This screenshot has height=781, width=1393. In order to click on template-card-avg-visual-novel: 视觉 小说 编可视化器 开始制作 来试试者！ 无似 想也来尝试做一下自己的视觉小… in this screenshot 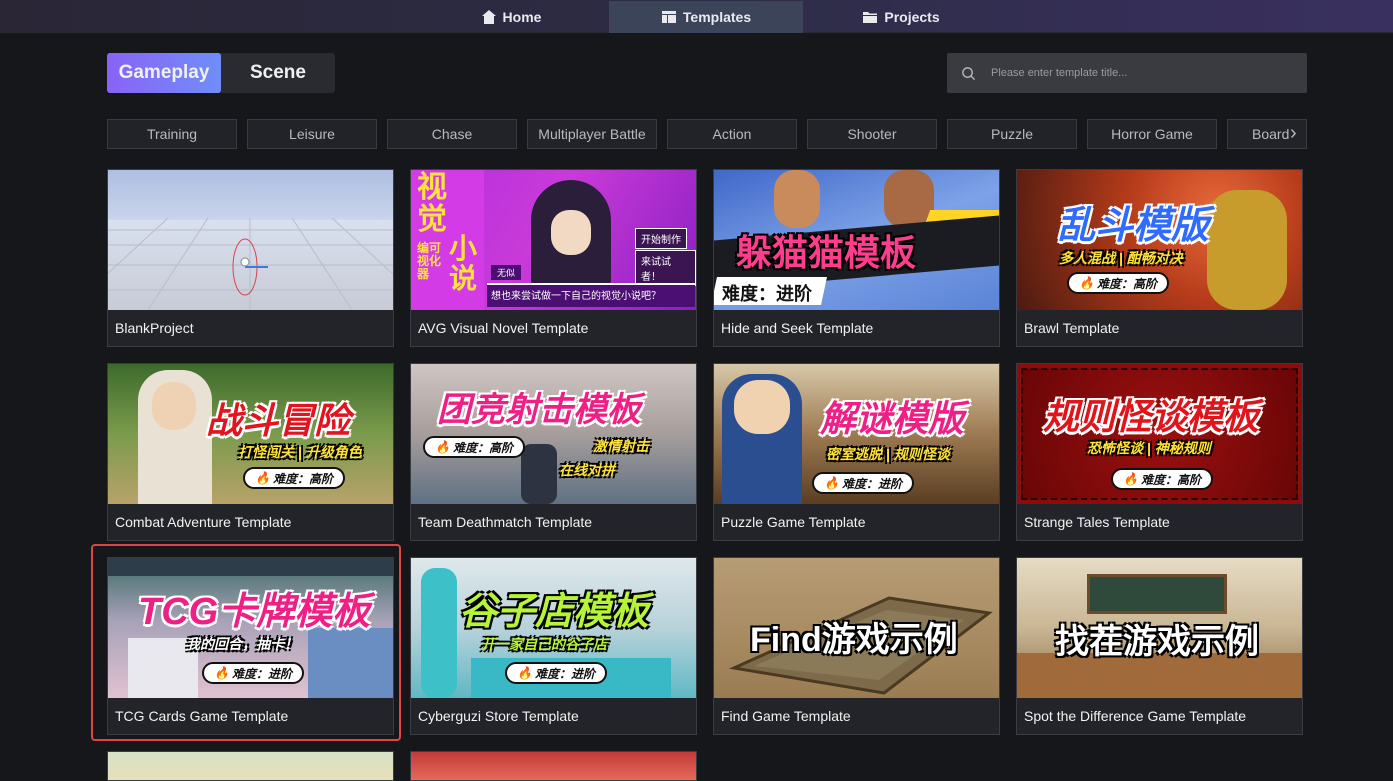, I will do `click(553, 258)`.